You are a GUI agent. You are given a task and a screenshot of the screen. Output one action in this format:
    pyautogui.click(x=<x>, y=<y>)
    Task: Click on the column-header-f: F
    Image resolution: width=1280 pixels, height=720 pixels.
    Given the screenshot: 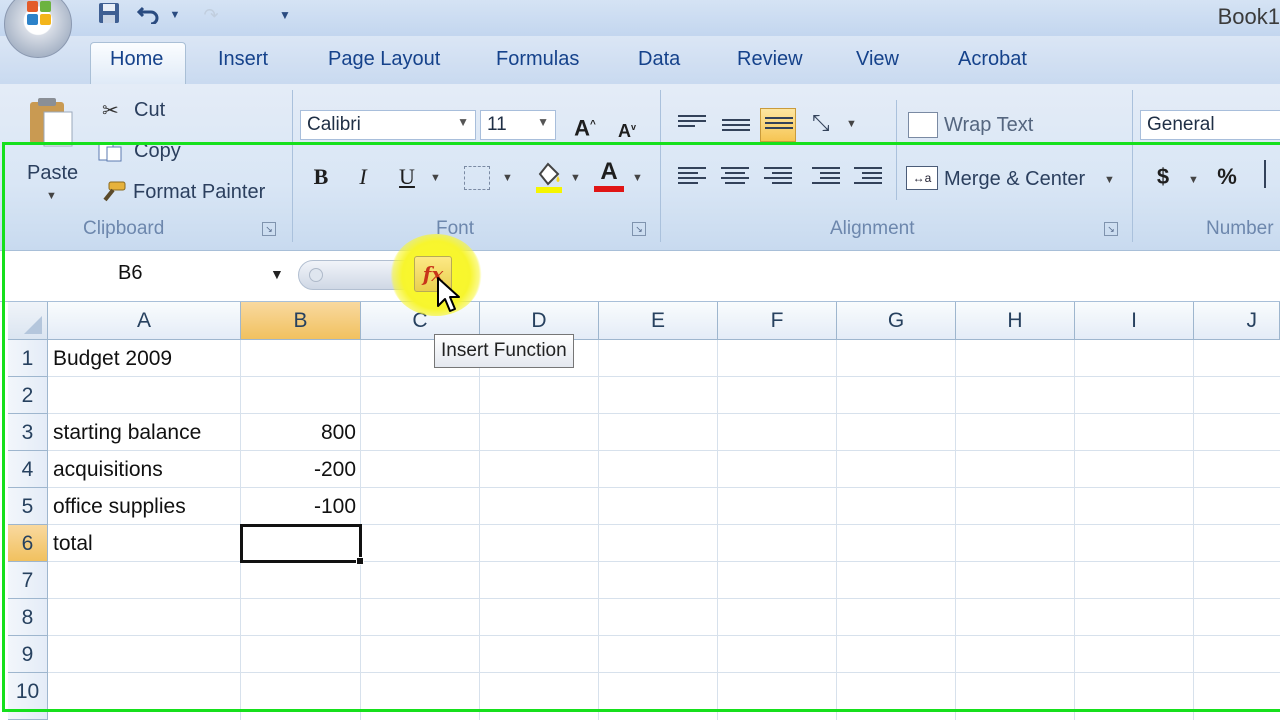 What is the action you would take?
    pyautogui.click(x=777, y=321)
    